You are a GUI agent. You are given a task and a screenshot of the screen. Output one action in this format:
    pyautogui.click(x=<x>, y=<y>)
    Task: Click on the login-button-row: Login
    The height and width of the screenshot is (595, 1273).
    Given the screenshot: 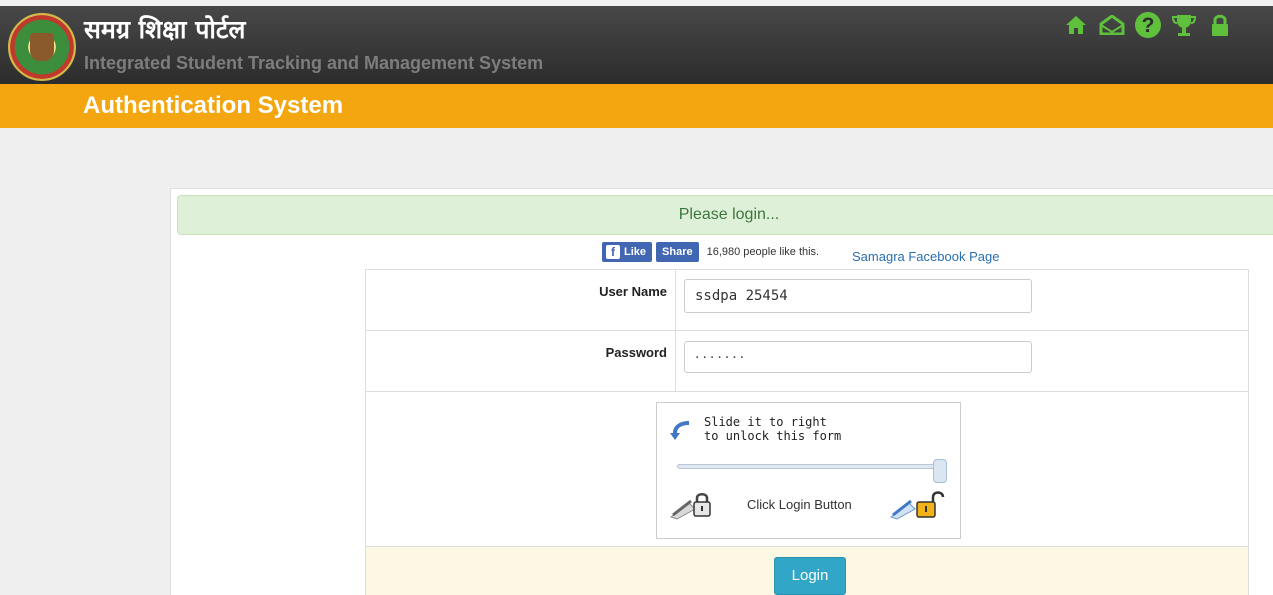 What is the action you would take?
    pyautogui.click(x=807, y=571)
    